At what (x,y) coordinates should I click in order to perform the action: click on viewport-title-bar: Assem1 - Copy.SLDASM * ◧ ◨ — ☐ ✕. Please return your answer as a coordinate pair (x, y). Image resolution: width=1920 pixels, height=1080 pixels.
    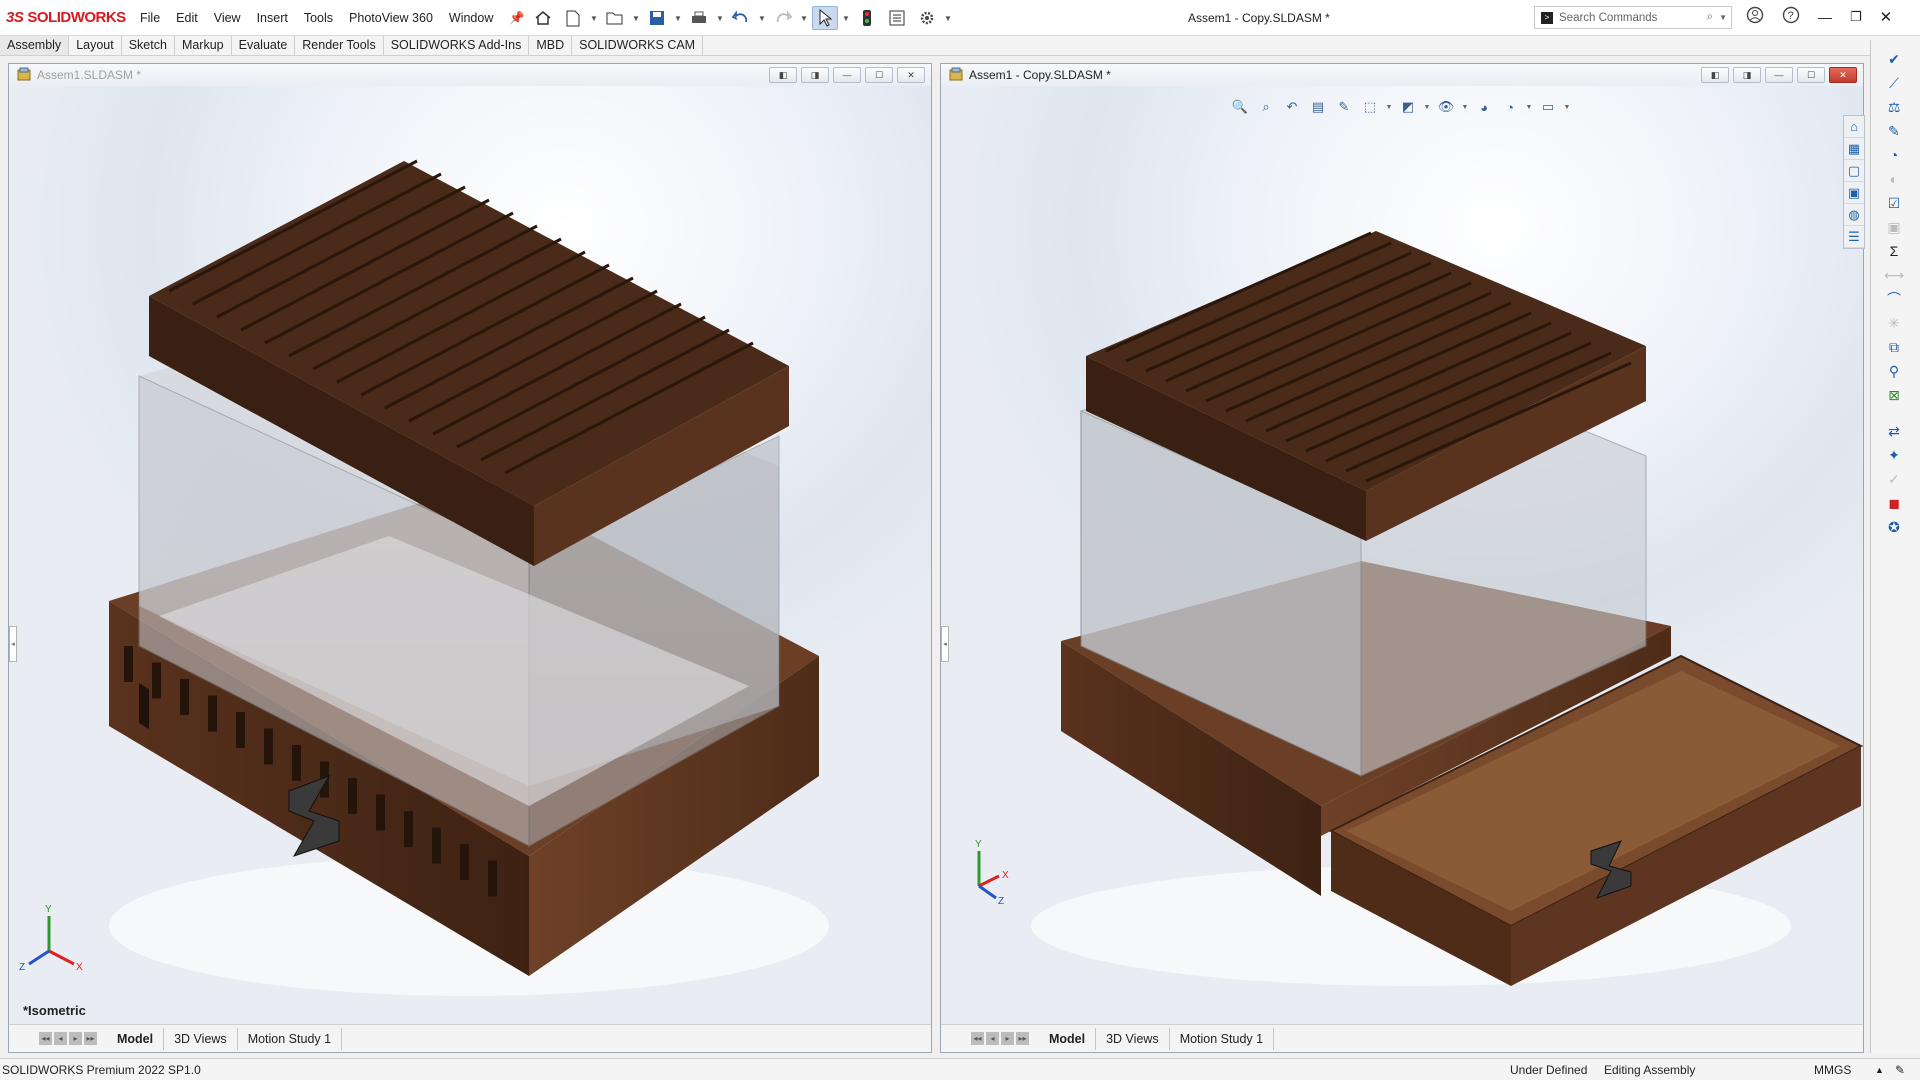
    Looking at the image, I should click on (1402, 75).